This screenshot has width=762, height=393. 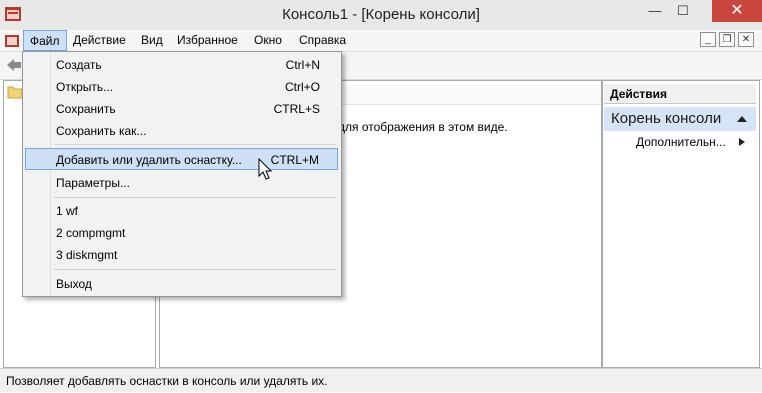 What do you see at coordinates (12, 41) in the screenshot?
I see `document-icon` at bounding box center [12, 41].